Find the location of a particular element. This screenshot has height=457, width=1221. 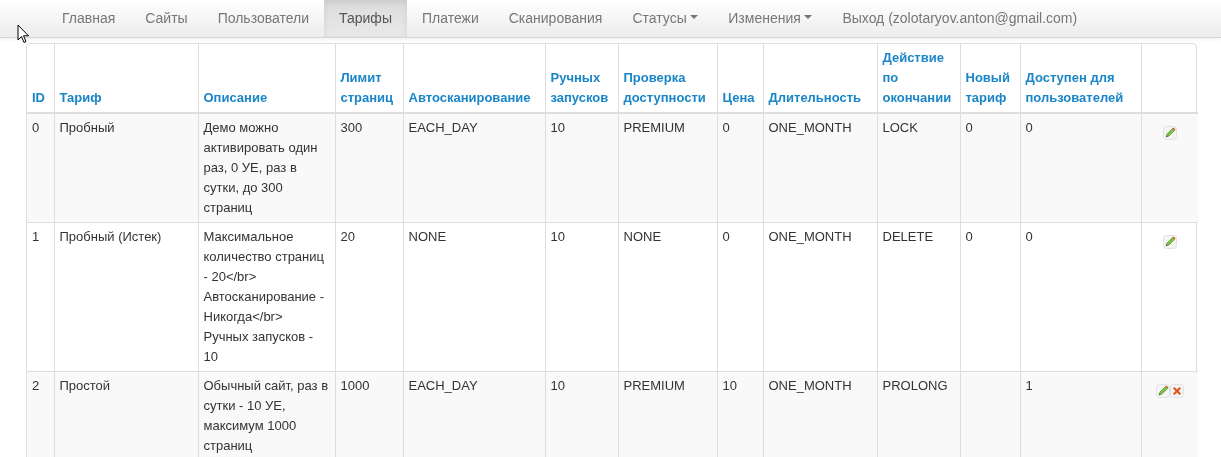

column-header: Цена is located at coordinates (740, 98).